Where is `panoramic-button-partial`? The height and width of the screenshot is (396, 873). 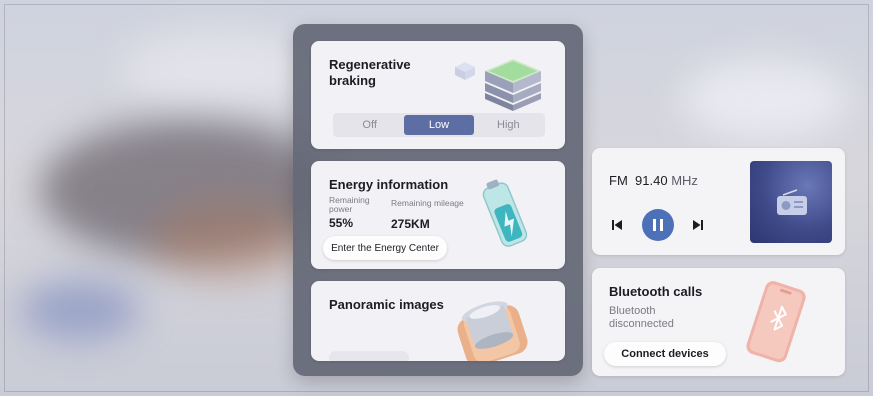
panoramic-button-partial is located at coordinates (369, 356).